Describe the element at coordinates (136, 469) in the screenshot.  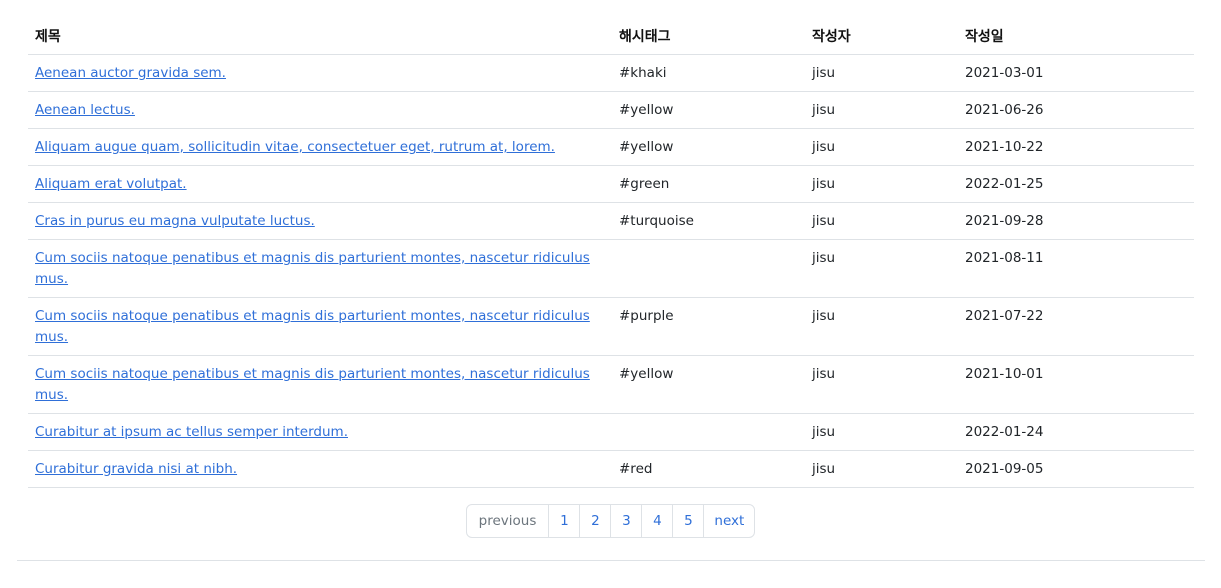
I see `article-title-link: Curabitur gravida nisi at nibh.` at that location.